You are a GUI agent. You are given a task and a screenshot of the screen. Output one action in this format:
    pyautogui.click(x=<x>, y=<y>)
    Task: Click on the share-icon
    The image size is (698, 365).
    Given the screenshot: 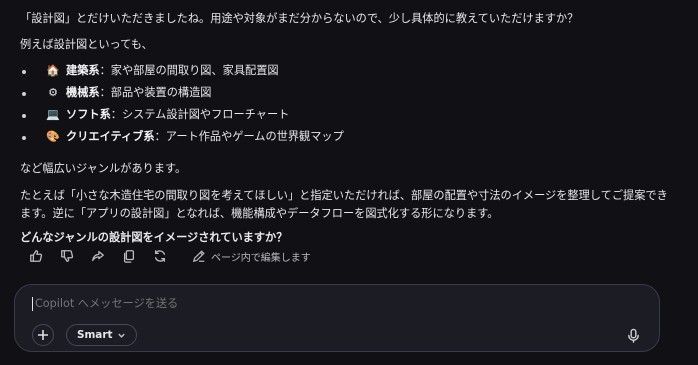 What is the action you would take?
    pyautogui.click(x=98, y=256)
    